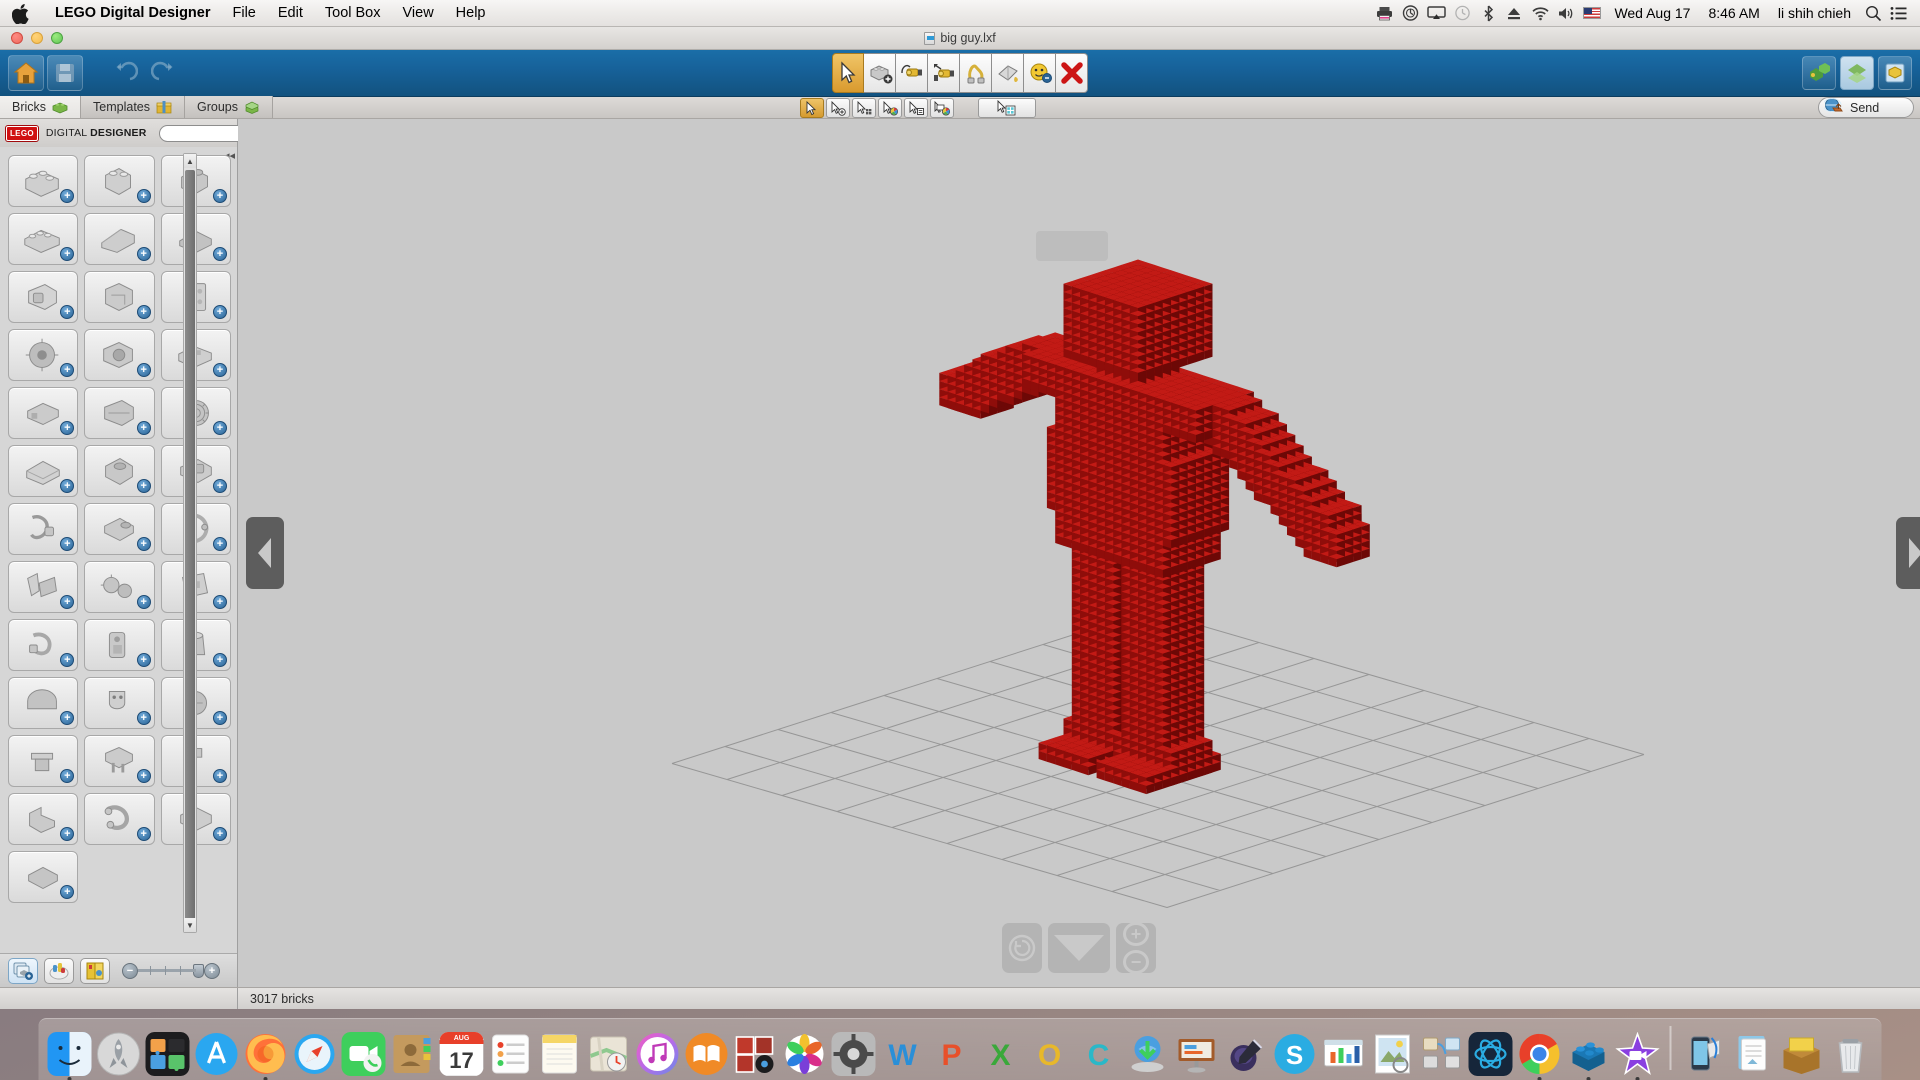 Image resolution: width=1920 pixels, height=1080 pixels. What do you see at coordinates (1462, 13) in the screenshot?
I see `clock-history-icon` at bounding box center [1462, 13].